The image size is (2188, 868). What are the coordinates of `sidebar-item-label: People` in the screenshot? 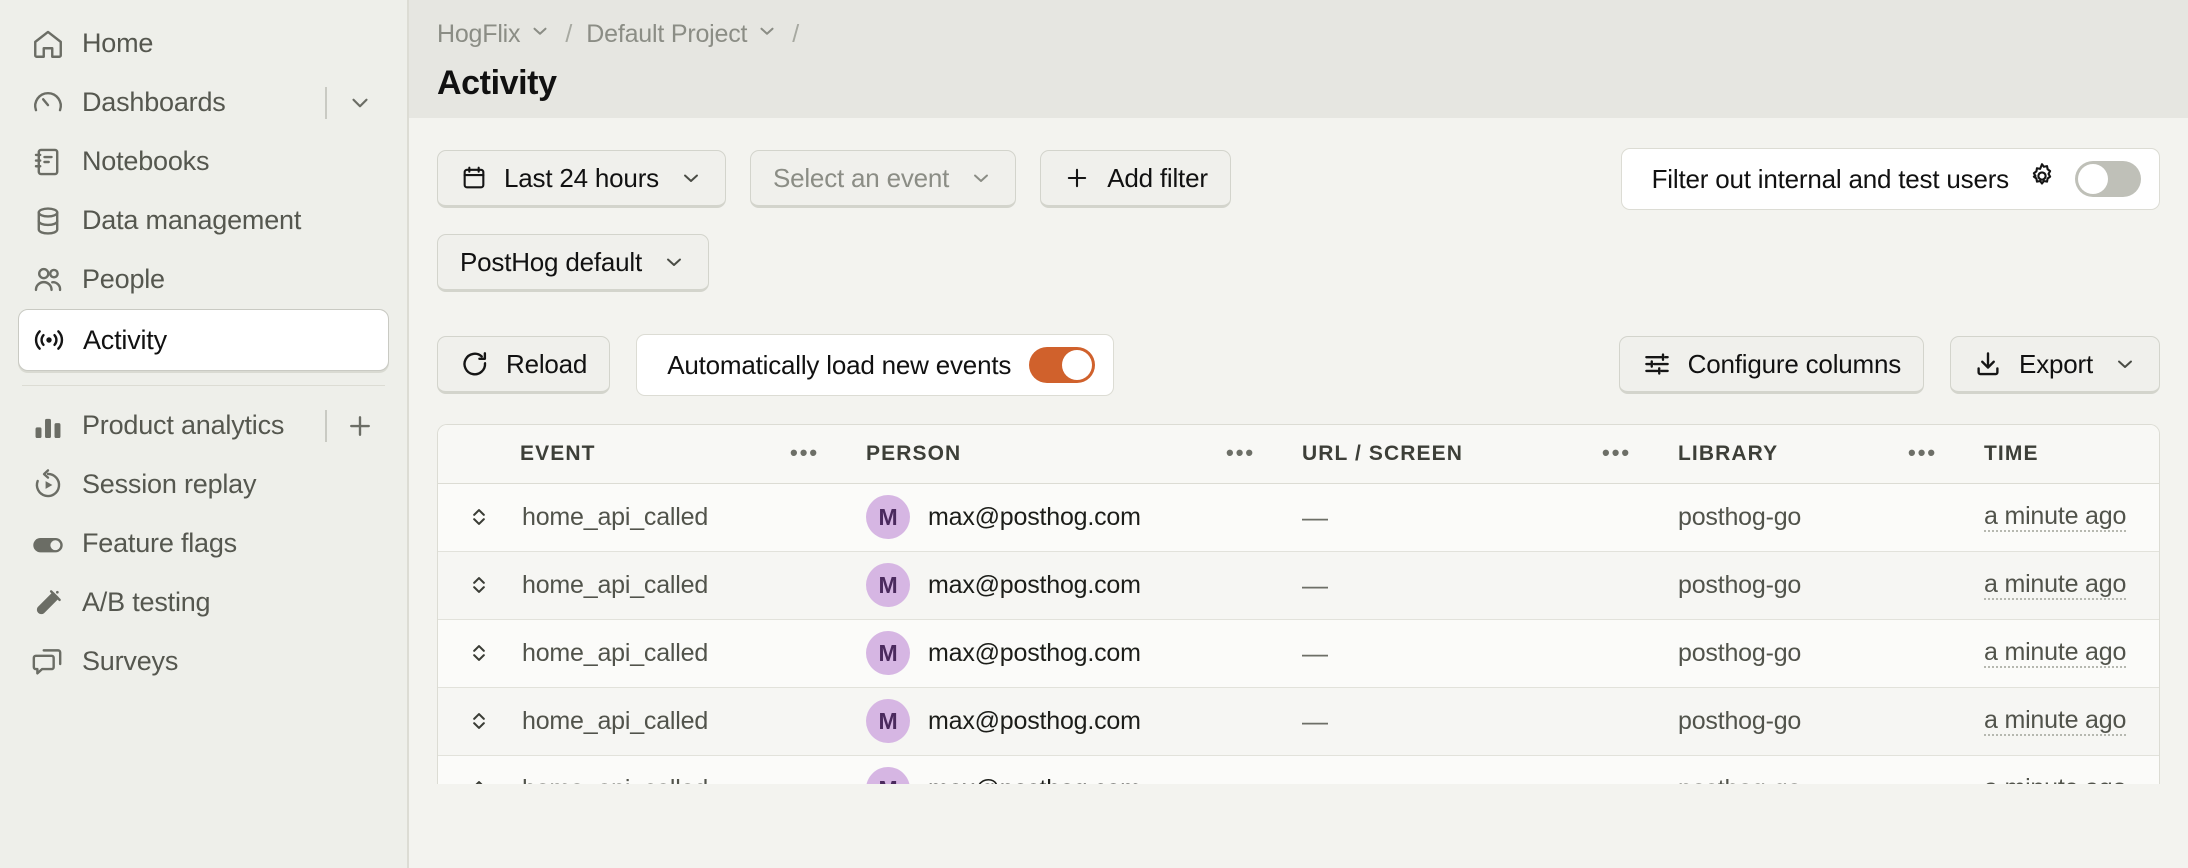 It's located at (123, 279).